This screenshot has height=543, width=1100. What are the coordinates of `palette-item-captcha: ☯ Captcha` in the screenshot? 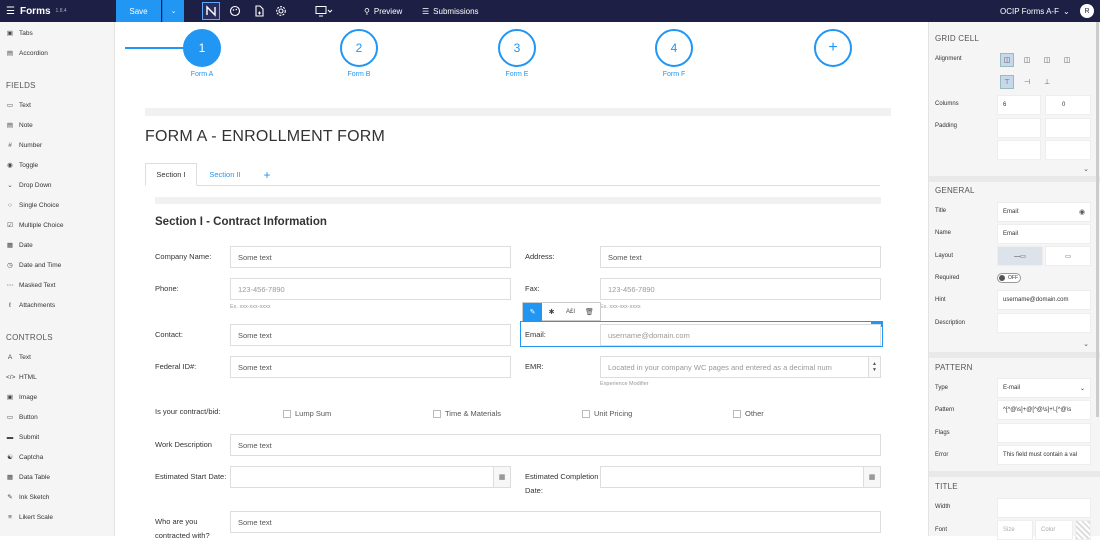 It's located at (24, 457).